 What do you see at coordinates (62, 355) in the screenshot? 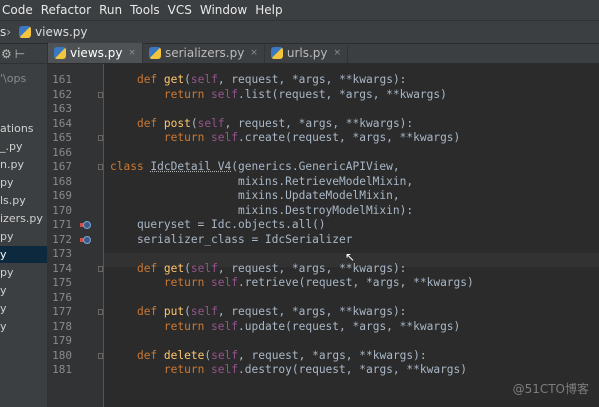
I see `line-number: 180` at bounding box center [62, 355].